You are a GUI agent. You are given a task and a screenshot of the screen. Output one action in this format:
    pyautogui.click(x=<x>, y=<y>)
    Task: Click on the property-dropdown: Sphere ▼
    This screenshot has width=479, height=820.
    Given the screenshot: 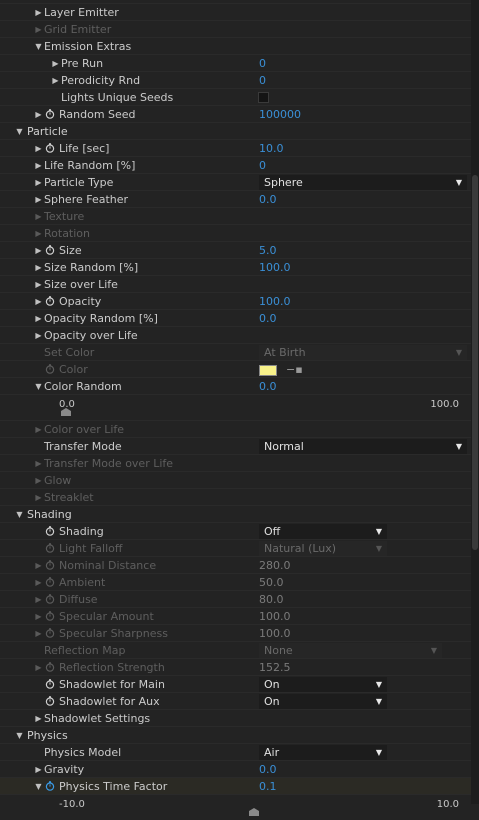 What is the action you would take?
    pyautogui.click(x=363, y=182)
    